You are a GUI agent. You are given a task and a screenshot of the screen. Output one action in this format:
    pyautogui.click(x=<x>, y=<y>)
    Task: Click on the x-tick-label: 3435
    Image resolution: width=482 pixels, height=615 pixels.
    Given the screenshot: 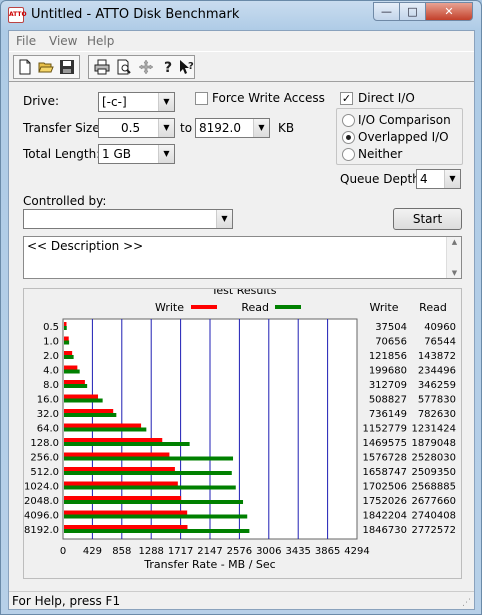 What is the action you would take?
    pyautogui.click(x=297, y=551)
    